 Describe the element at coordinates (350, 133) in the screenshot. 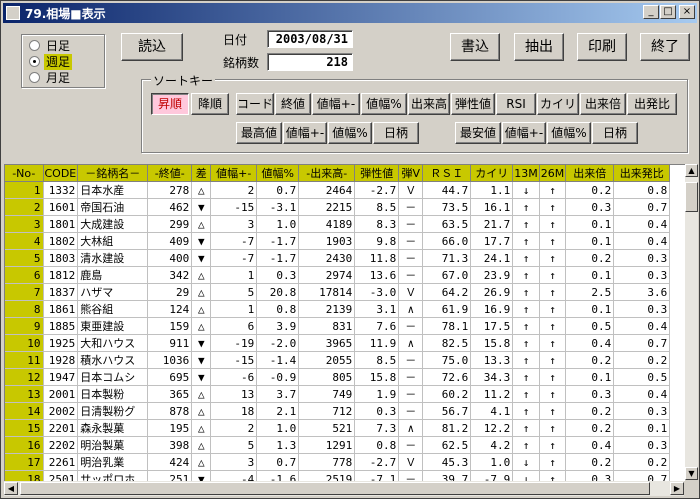

I see `sort-high-range-pct-button: 値幅%` at that location.